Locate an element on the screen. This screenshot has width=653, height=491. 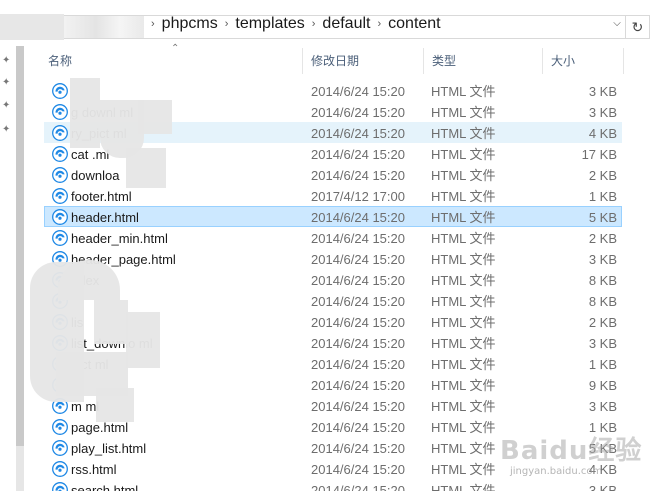
file-size: 17 KB is located at coordinates (599, 154).